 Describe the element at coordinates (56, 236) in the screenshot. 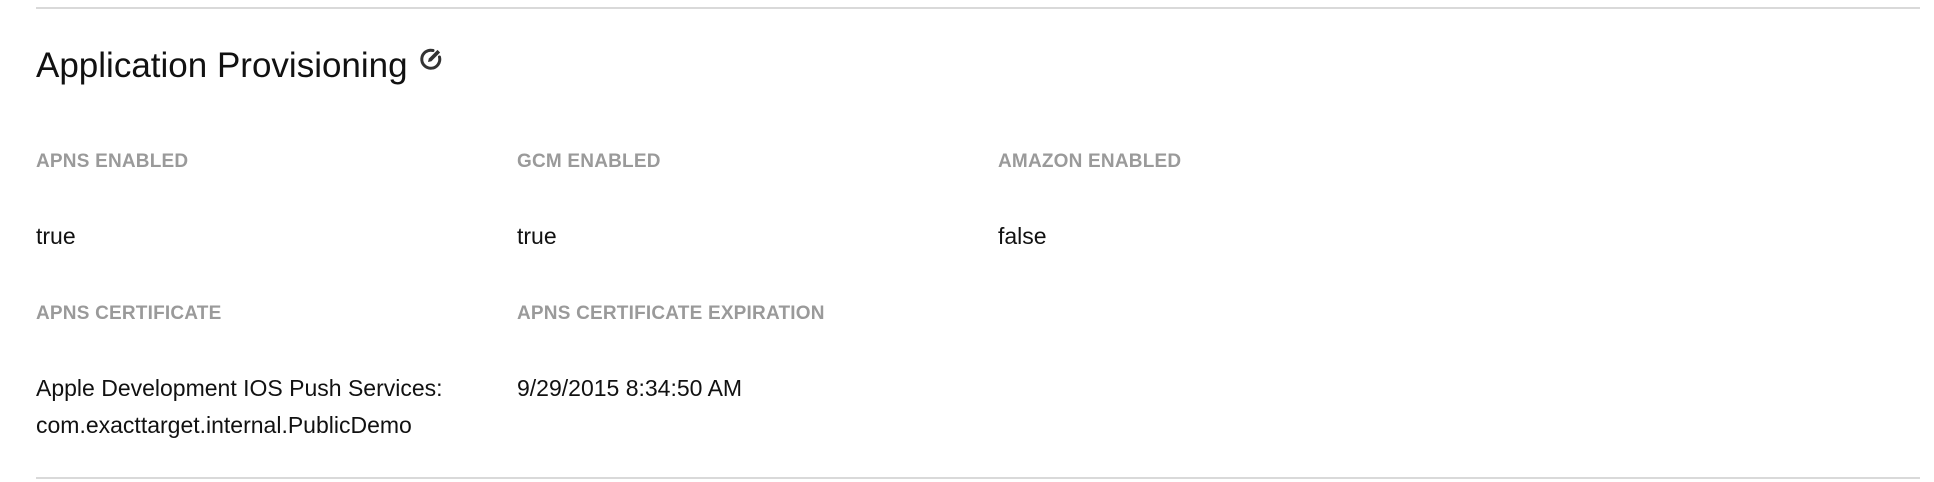

I see `apns-enabled-value: true` at that location.